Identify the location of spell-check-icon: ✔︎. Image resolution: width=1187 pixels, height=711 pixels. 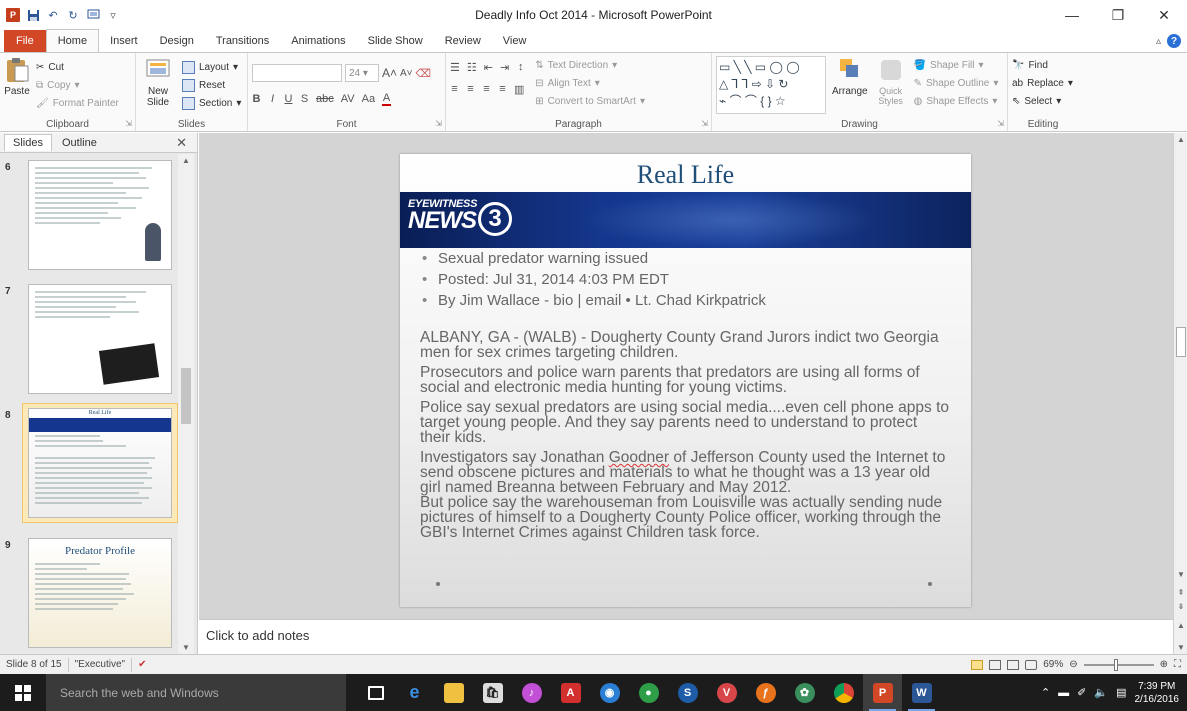
(142, 665).